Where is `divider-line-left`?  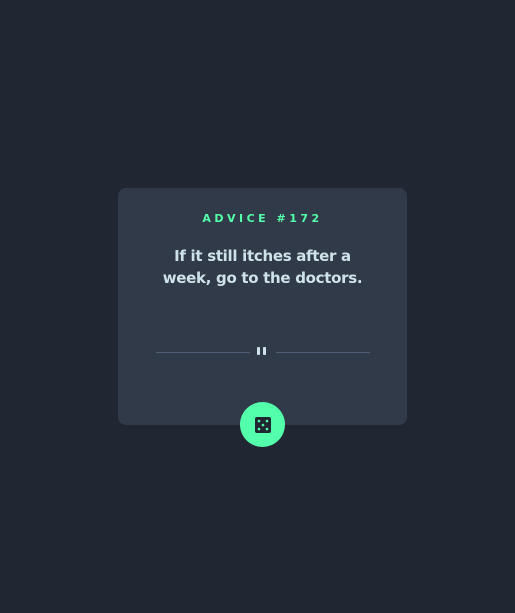 divider-line-left is located at coordinates (203, 352).